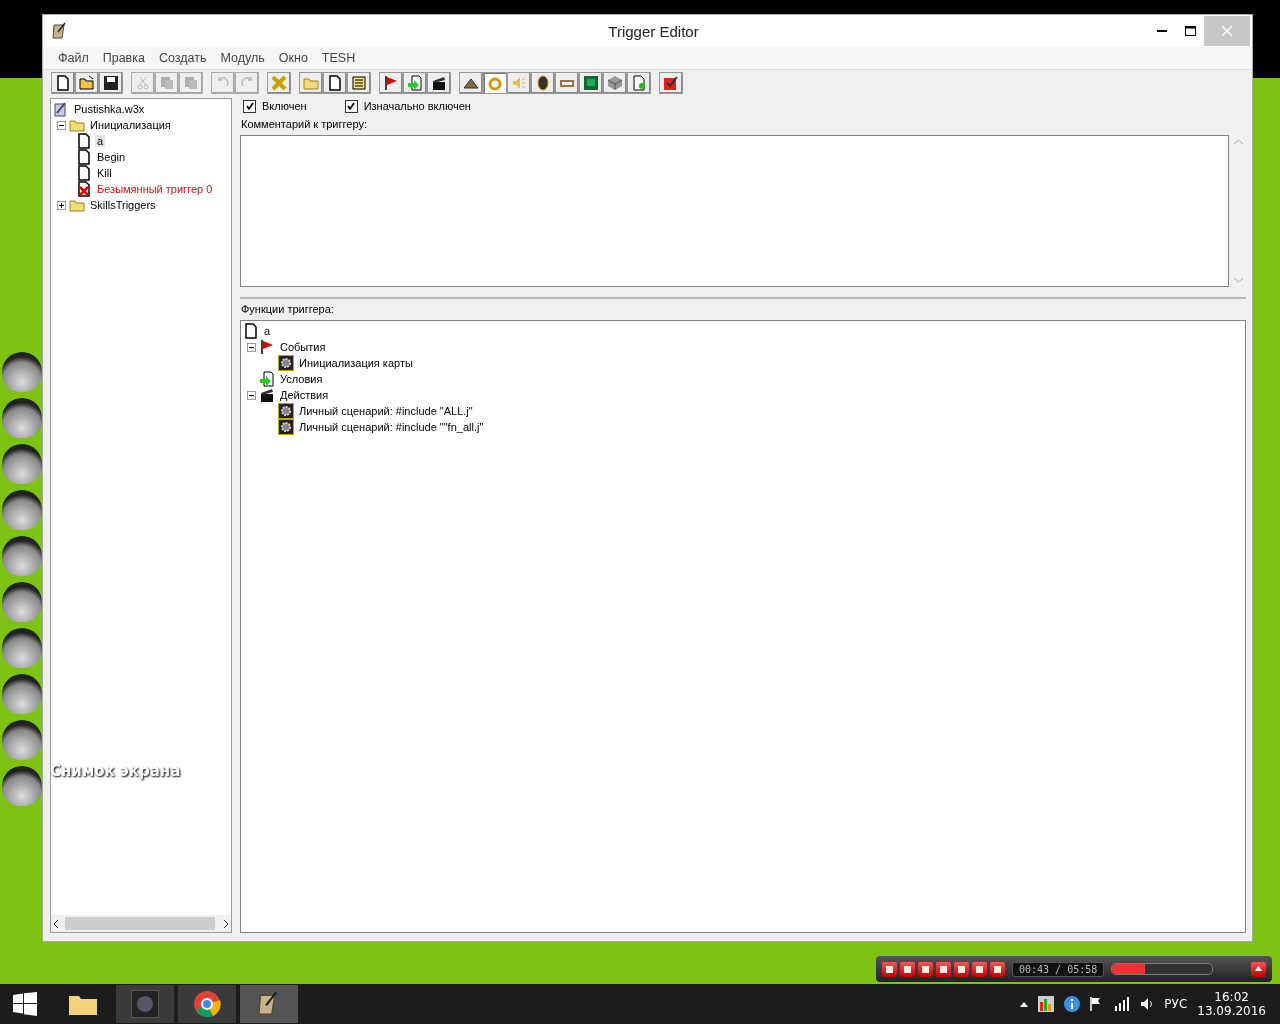 This screenshot has height=1024, width=1280. Describe the element at coordinates (73, 58) in the screenshot. I see `menu-item: Файл` at that location.